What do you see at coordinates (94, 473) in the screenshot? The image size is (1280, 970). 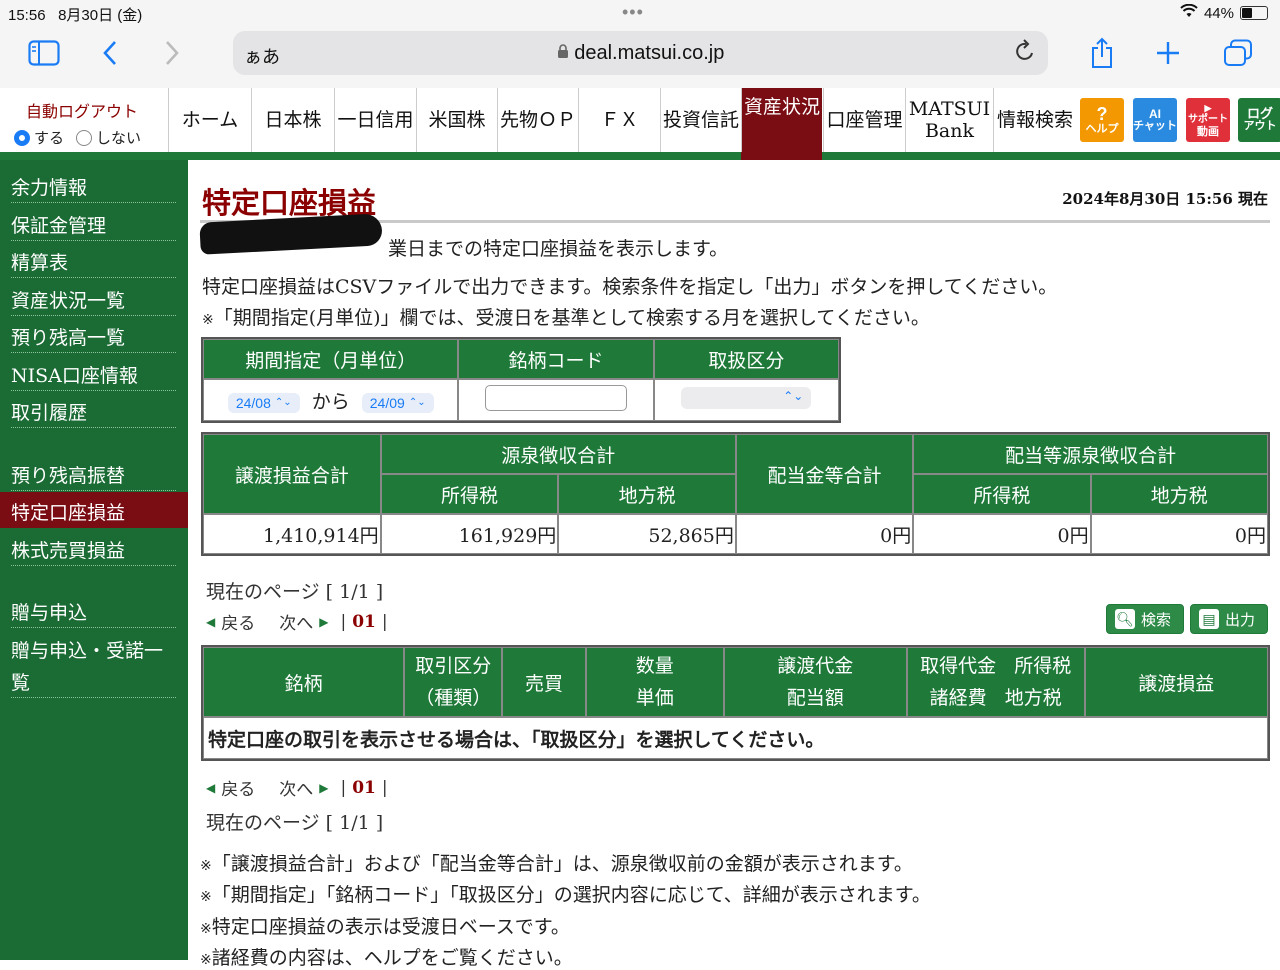 I see `sidebar-item-holdings-transfer: 預り残高振替` at bounding box center [94, 473].